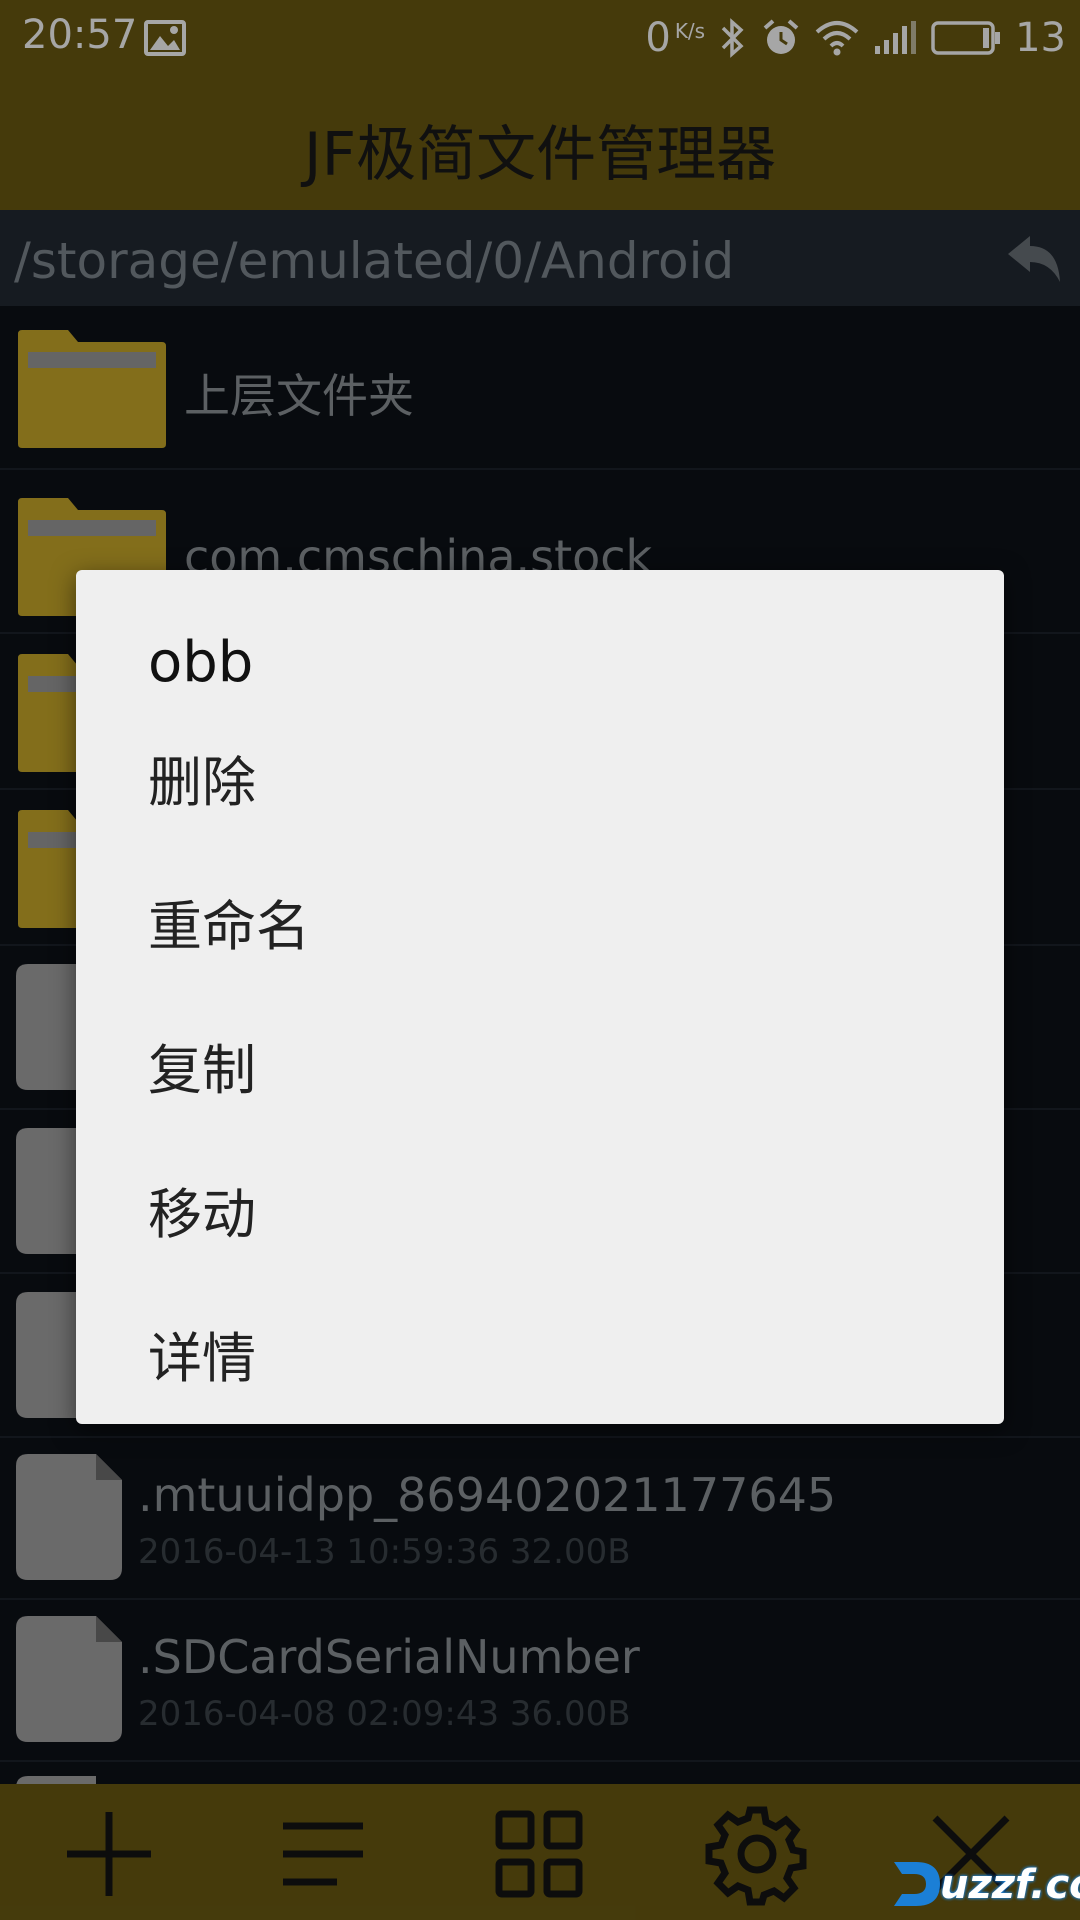  I want to click on menu-item-label: 重命名, so click(229, 926).